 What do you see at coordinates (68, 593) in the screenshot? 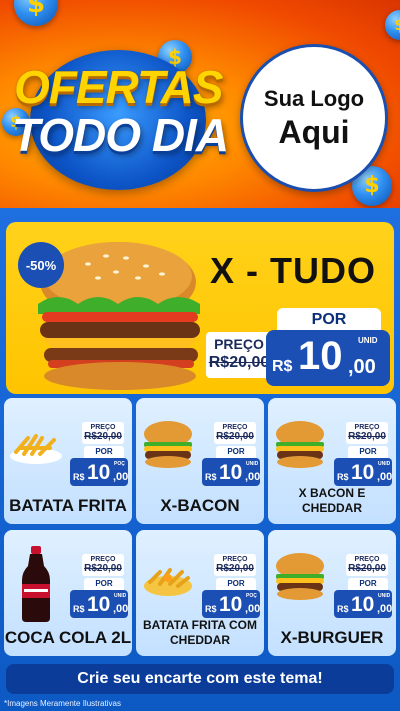
I see `product-card: PREÇO R$20,00 POR R$ 10,00 UNID COCA COLA 2L` at bounding box center [68, 593].